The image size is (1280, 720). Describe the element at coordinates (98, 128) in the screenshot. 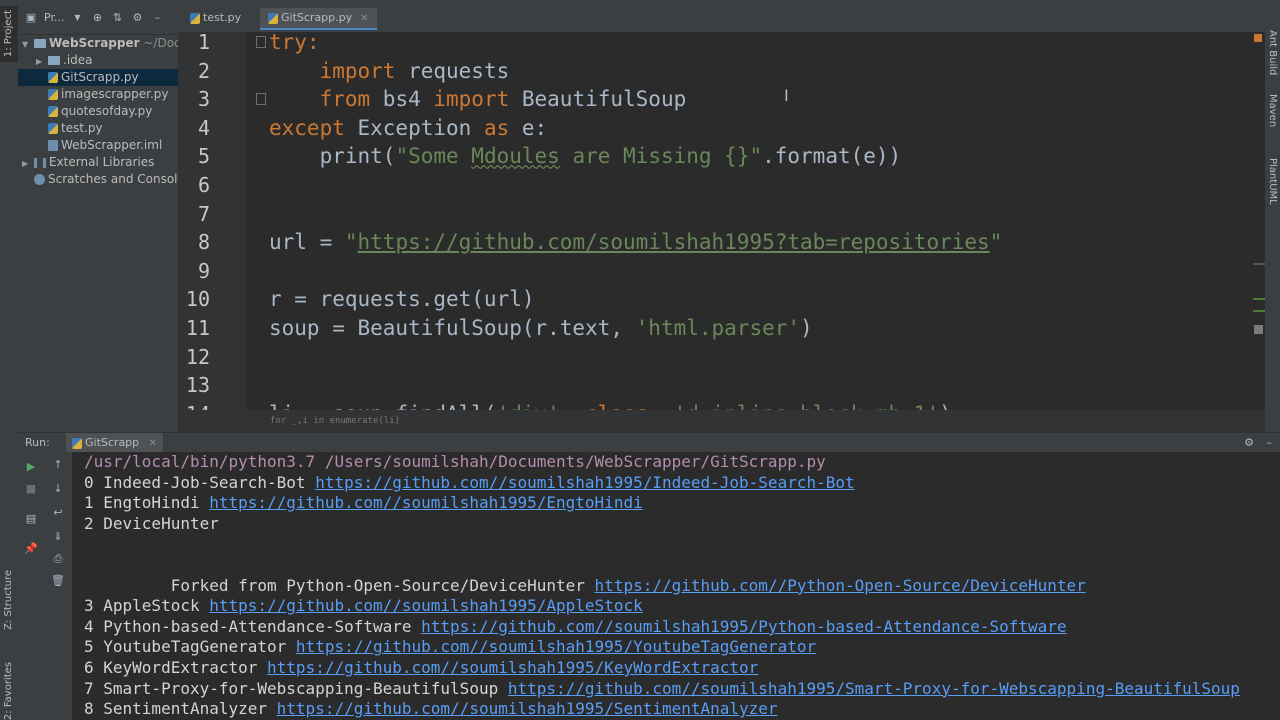

I see `tree-item-test: test.py` at that location.